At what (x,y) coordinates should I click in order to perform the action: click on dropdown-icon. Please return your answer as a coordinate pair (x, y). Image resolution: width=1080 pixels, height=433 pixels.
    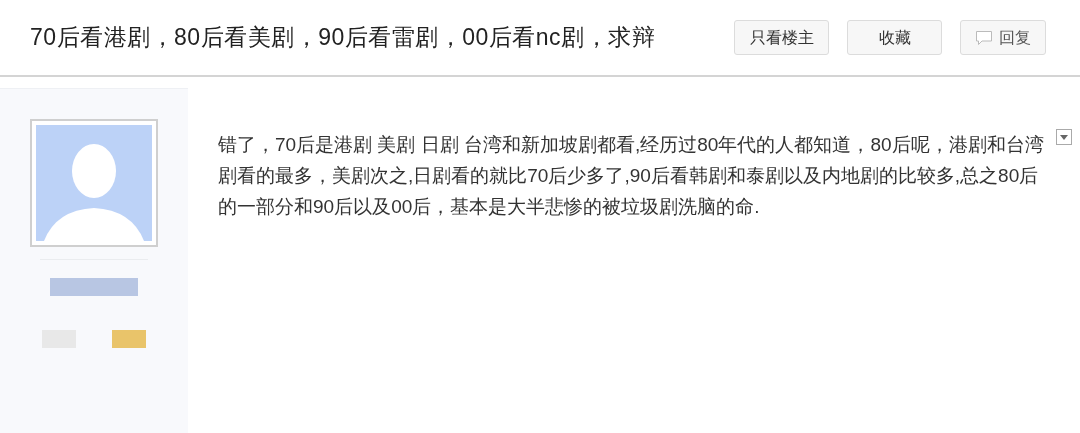
    Looking at the image, I should click on (1064, 137).